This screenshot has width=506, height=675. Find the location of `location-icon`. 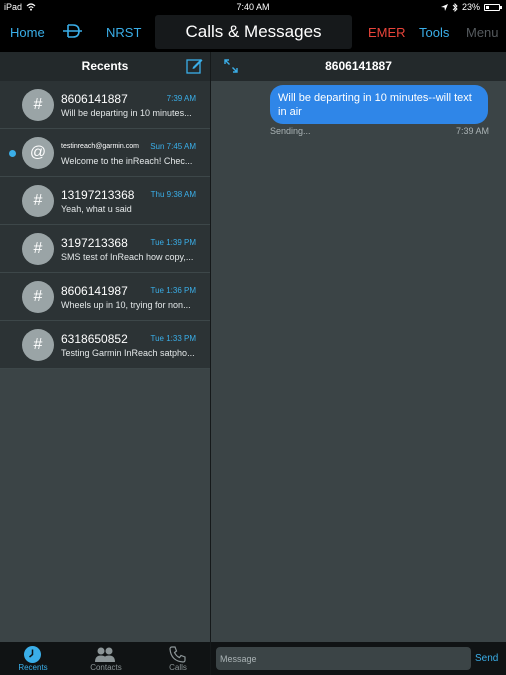

location-icon is located at coordinates (444, 7).